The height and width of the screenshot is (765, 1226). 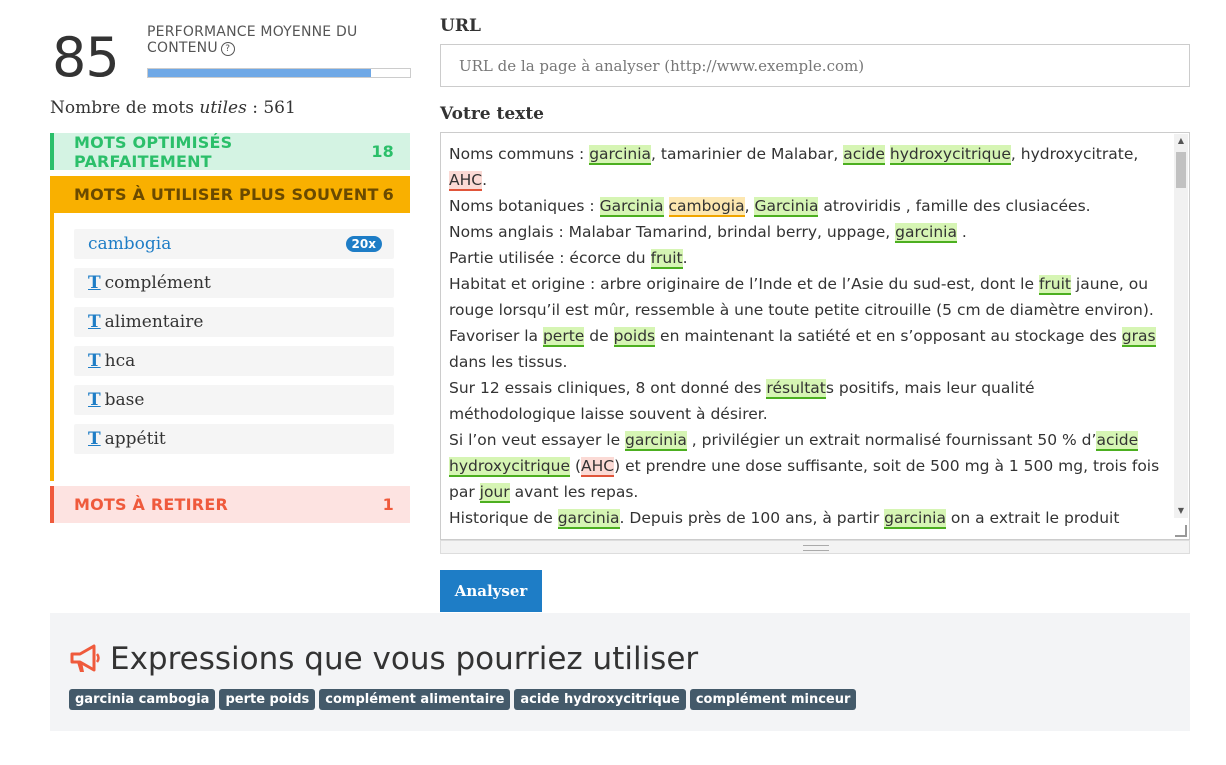 What do you see at coordinates (130, 244) in the screenshot?
I see `word-label: cambogia` at bounding box center [130, 244].